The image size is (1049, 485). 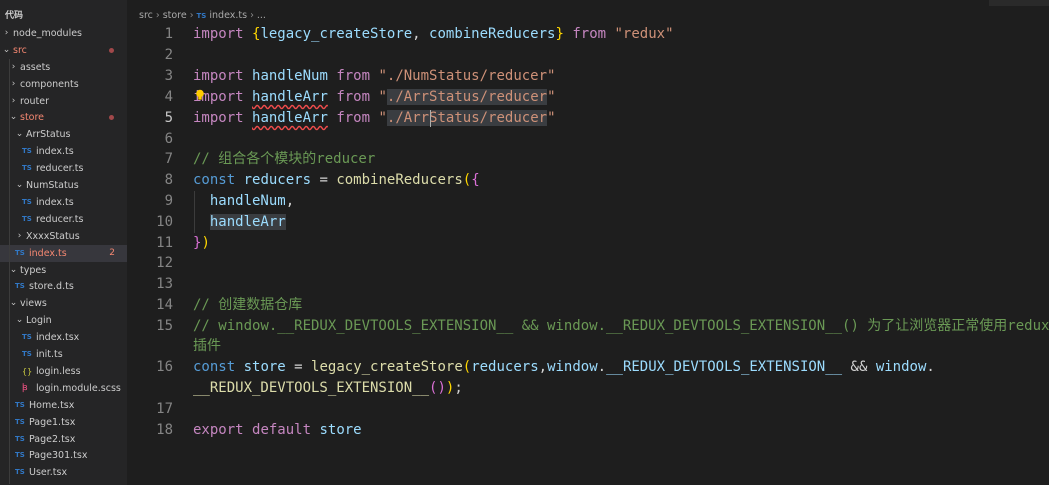 I want to click on code-line: export default store, so click(x=277, y=430).